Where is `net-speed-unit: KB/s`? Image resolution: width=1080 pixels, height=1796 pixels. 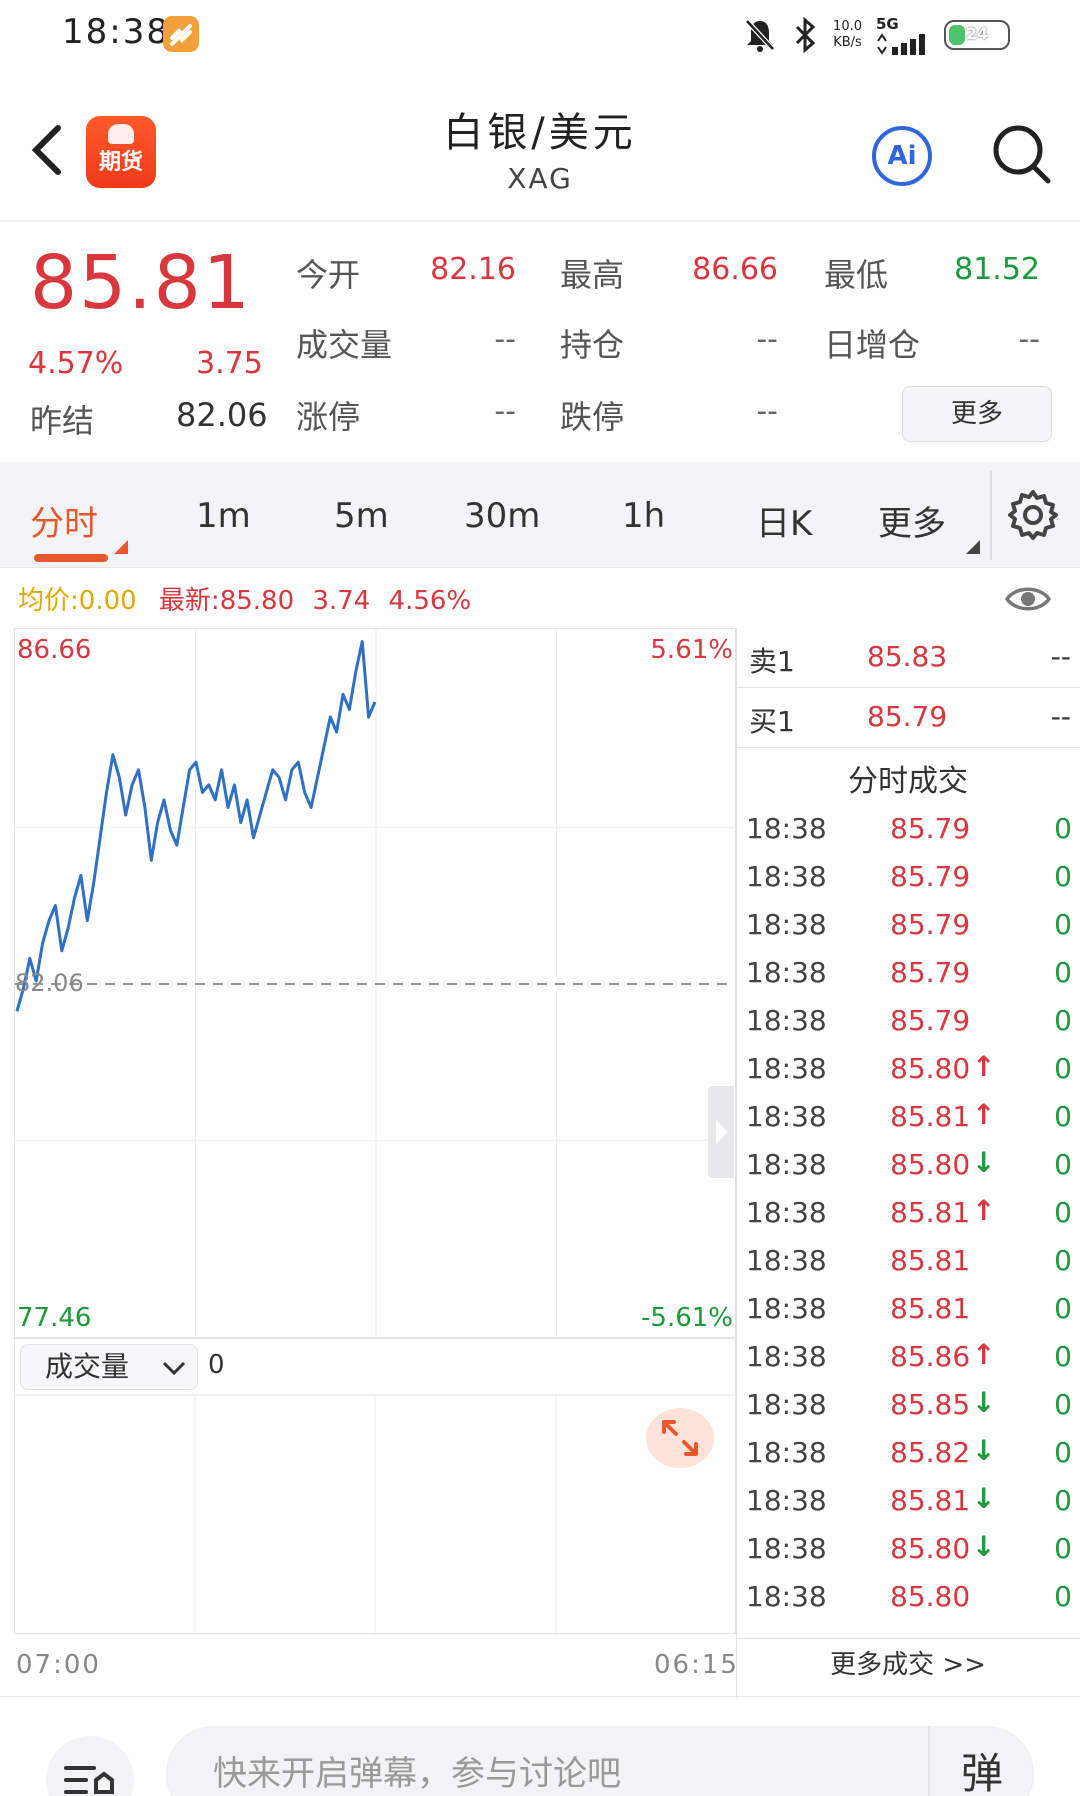 net-speed-unit: KB/s is located at coordinates (847, 42).